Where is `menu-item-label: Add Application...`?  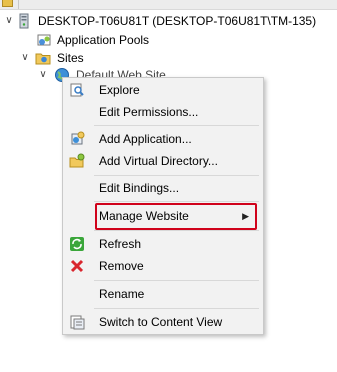 menu-item-label: Add Application... is located at coordinates (145, 139).